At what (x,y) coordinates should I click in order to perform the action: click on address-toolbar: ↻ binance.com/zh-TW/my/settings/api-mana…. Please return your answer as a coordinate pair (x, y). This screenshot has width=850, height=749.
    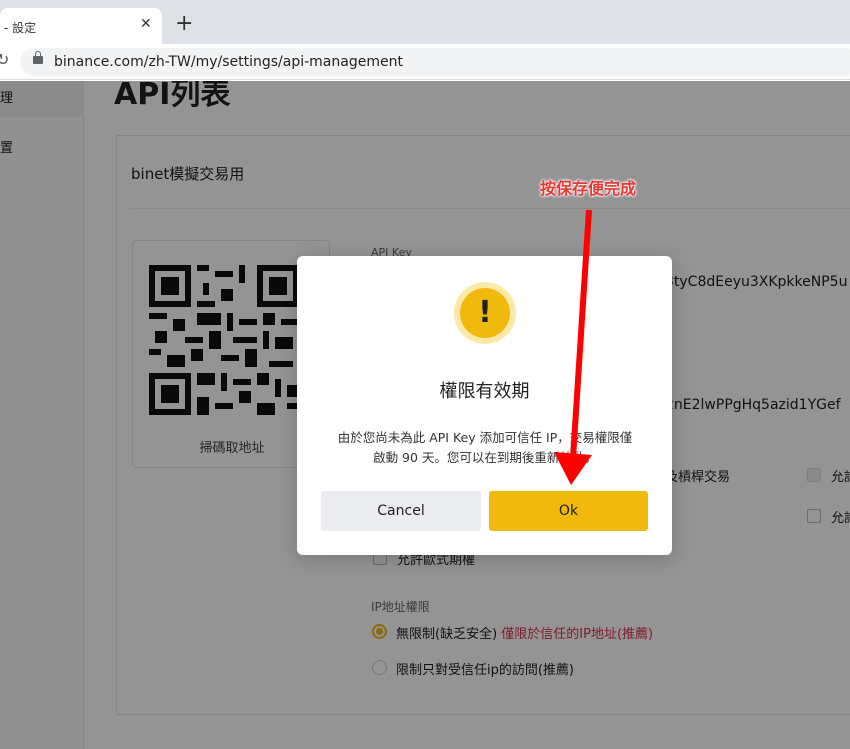
    Looking at the image, I should click on (425, 62).